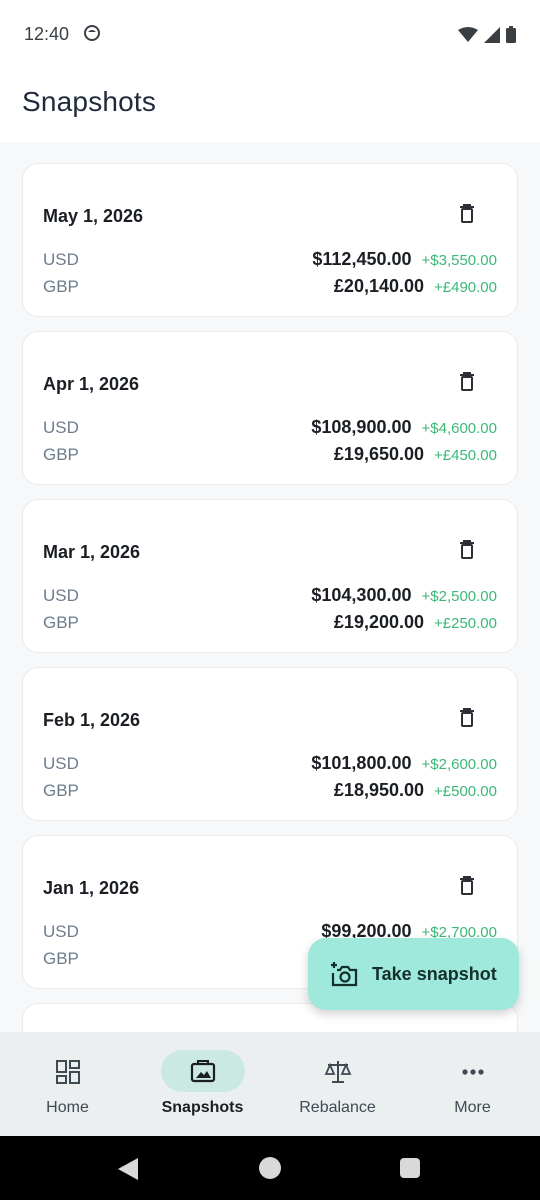 Image resolution: width=540 pixels, height=1200 pixels. I want to click on nav-item-snapshots: Snapshots, so click(202, 1084).